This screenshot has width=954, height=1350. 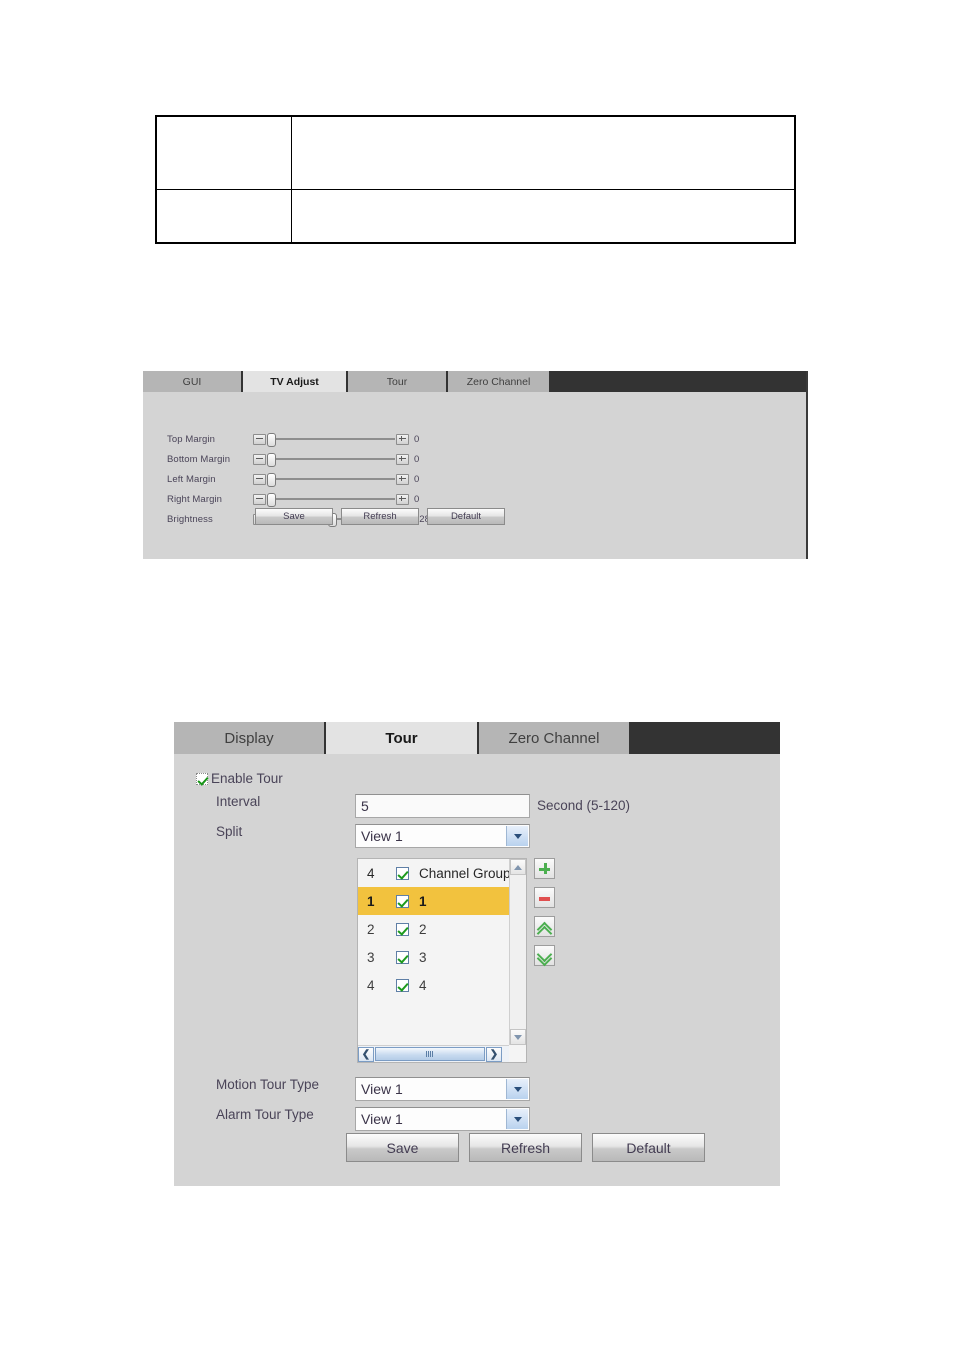 I want to click on minus-icon, so click(x=544, y=897).